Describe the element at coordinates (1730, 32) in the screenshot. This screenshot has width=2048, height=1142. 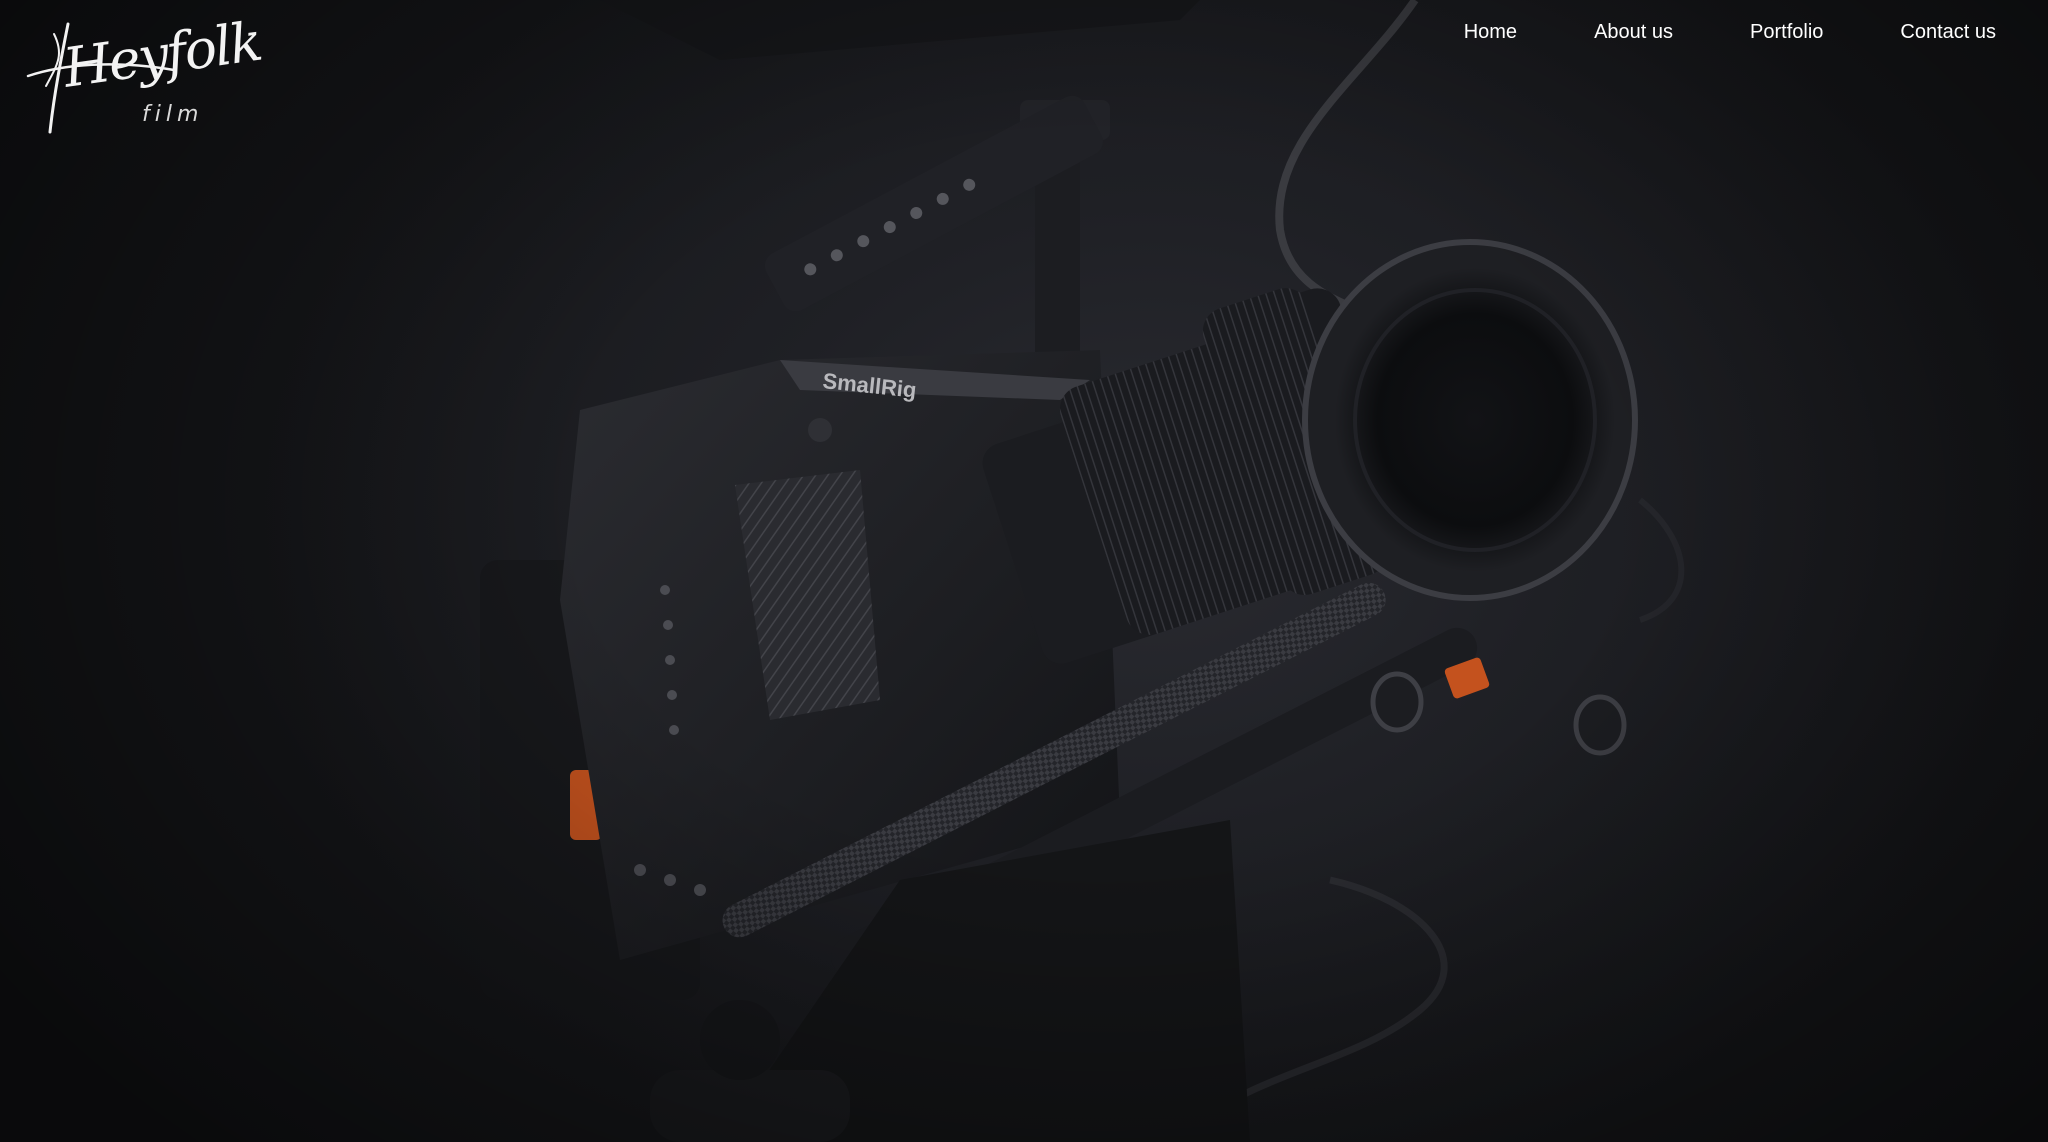
I see `main-navigation: Home About us Portfolio Contact us` at that location.